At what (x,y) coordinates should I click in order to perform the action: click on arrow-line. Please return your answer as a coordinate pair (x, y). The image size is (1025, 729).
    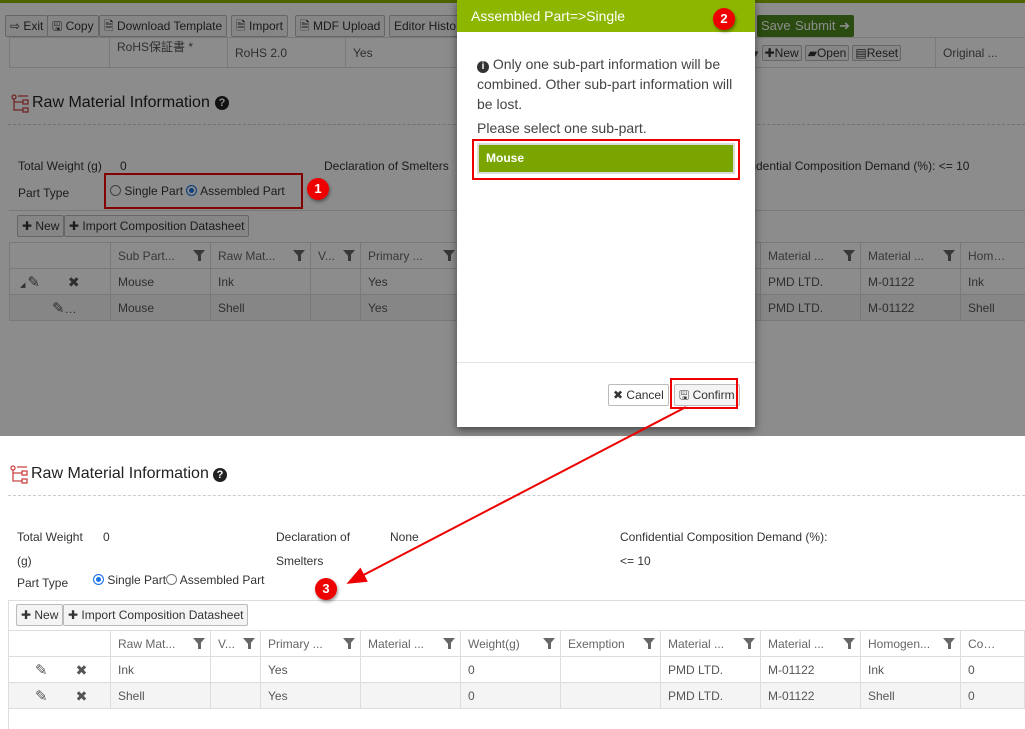
    Looking at the image, I should click on (516, 495).